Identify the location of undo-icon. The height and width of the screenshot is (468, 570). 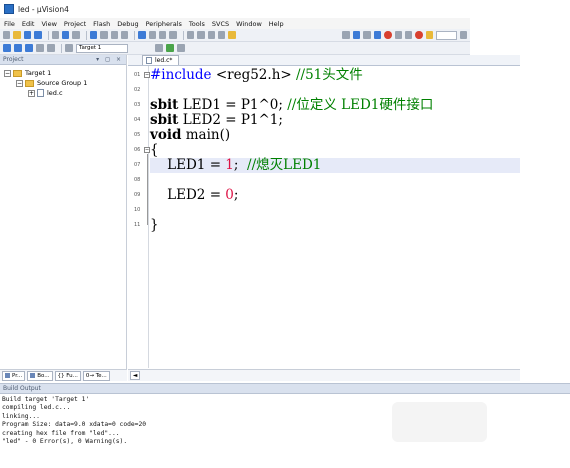
(93, 35).